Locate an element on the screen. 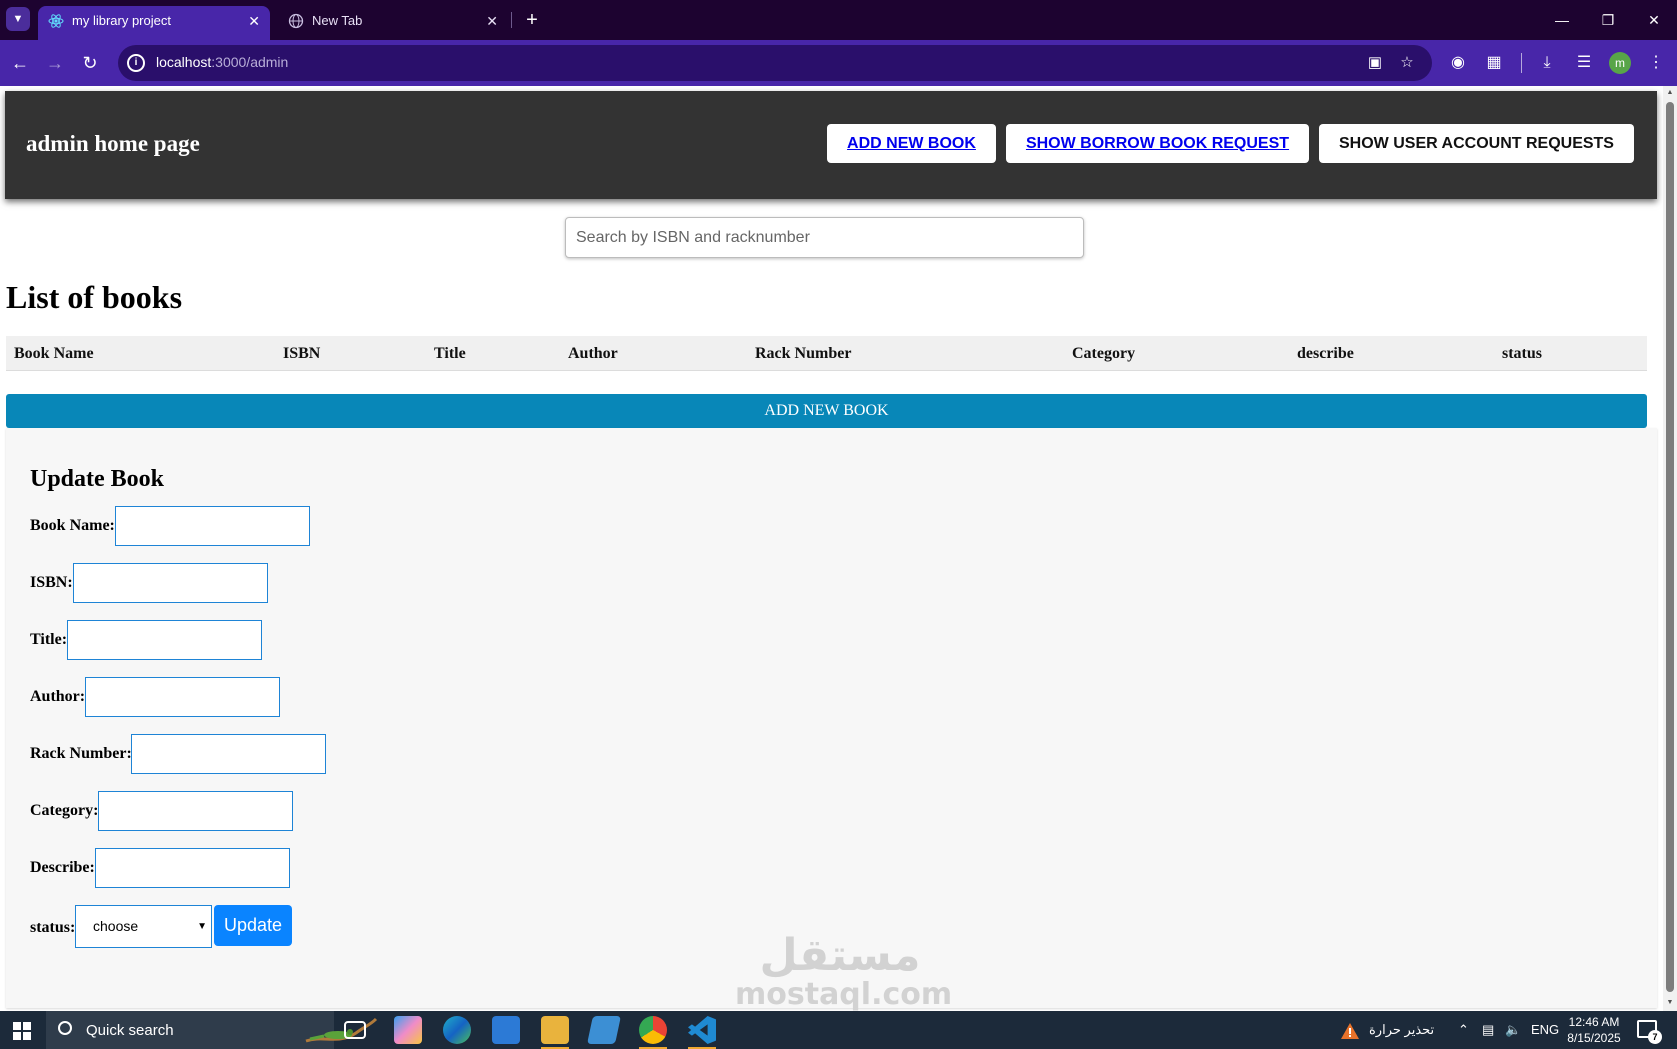 Image resolution: width=1677 pixels, height=1049 pixels. copilot-icon is located at coordinates (408, 1030).